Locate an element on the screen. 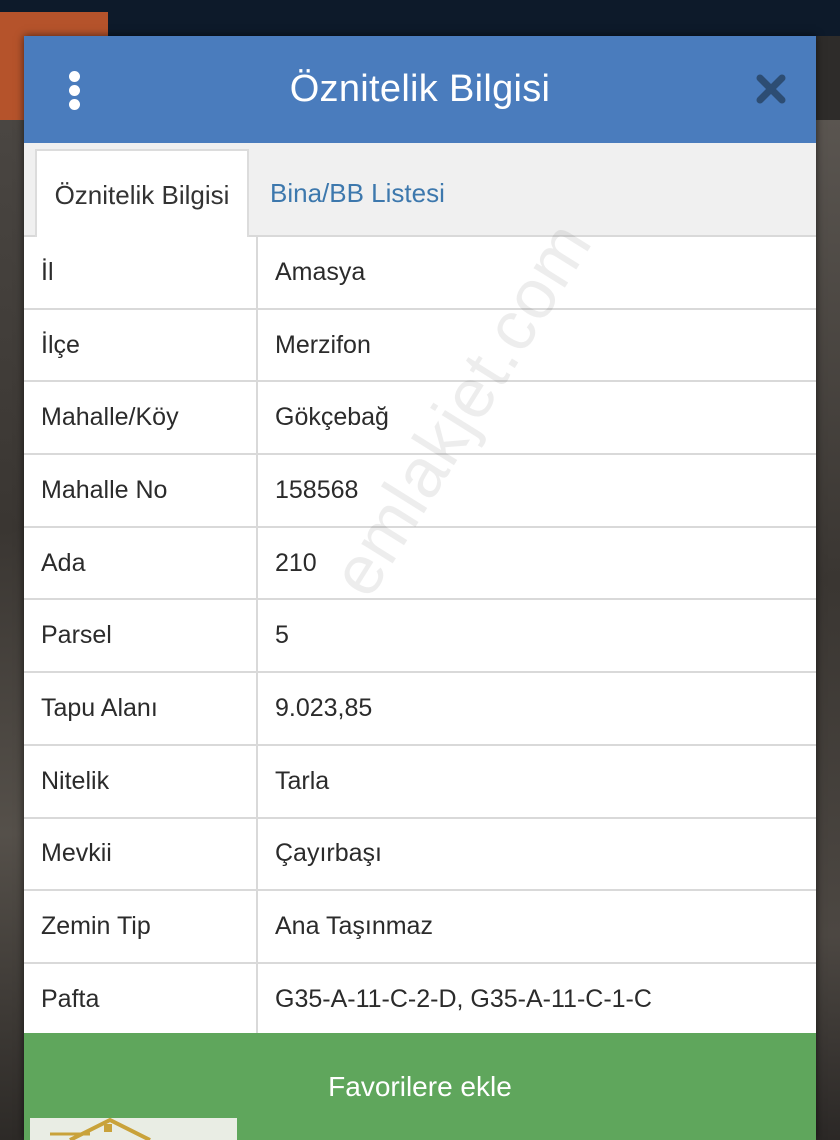  row-value: 210 is located at coordinates (296, 562).